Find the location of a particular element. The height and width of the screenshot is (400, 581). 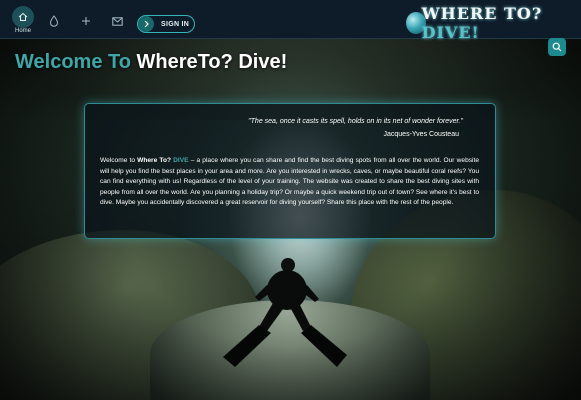

mail-icon is located at coordinates (117, 21).